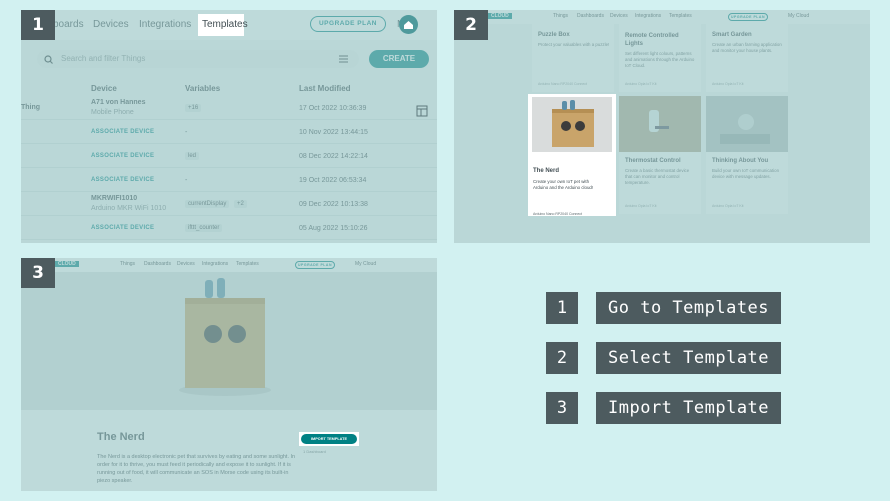  I want to click on step-badge-3: 3, so click(38, 273).